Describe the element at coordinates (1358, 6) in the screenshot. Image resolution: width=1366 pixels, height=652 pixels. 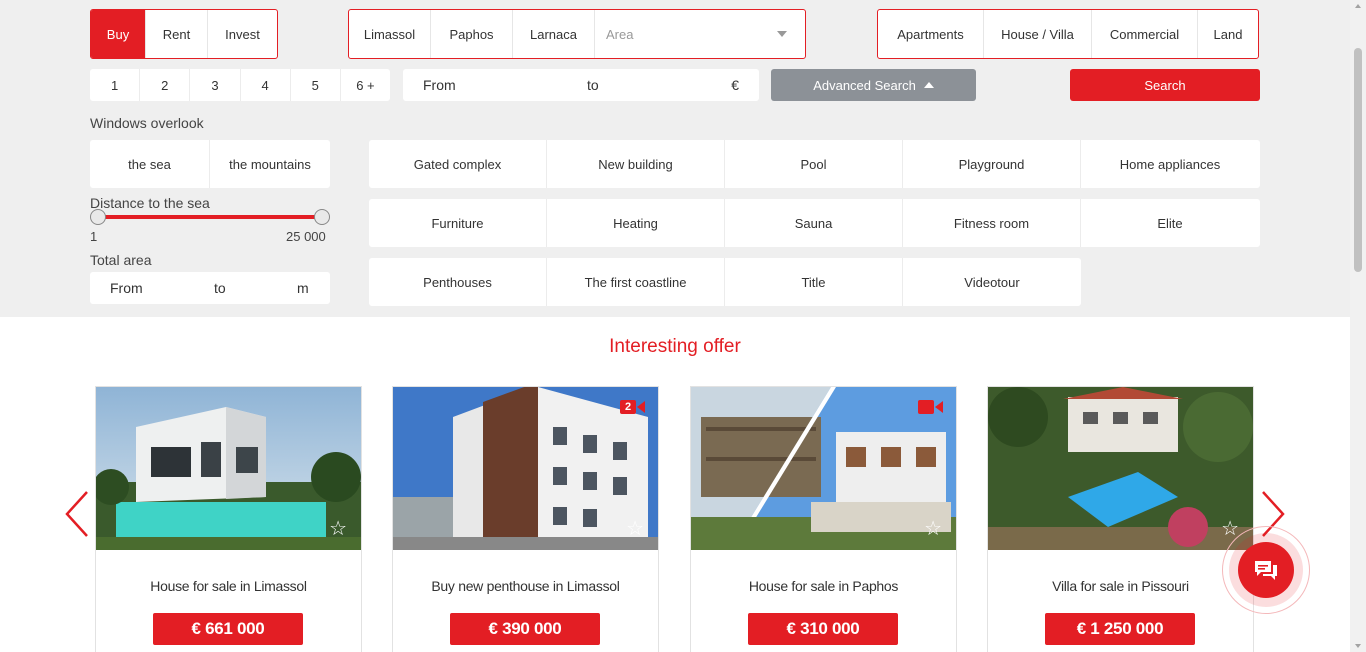
I see `scroll-up-icon` at that location.